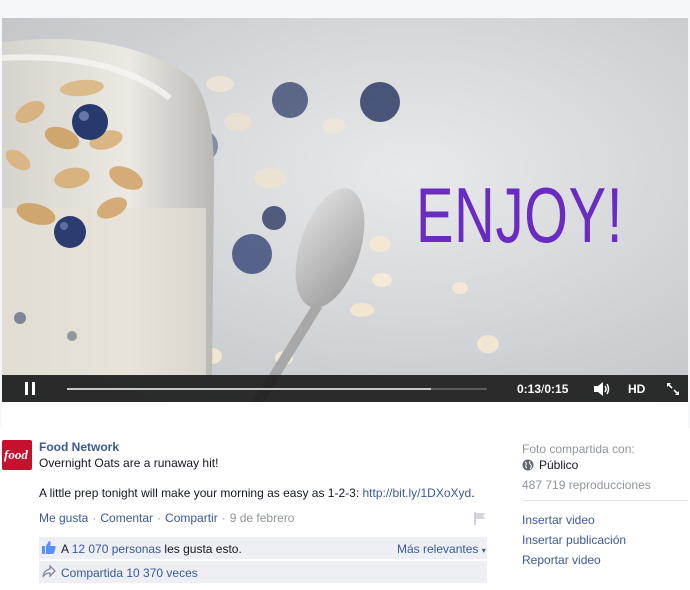 Image resolution: width=690 pixels, height=590 pixels. What do you see at coordinates (126, 518) in the screenshot?
I see `comment-link: Comentar` at bounding box center [126, 518].